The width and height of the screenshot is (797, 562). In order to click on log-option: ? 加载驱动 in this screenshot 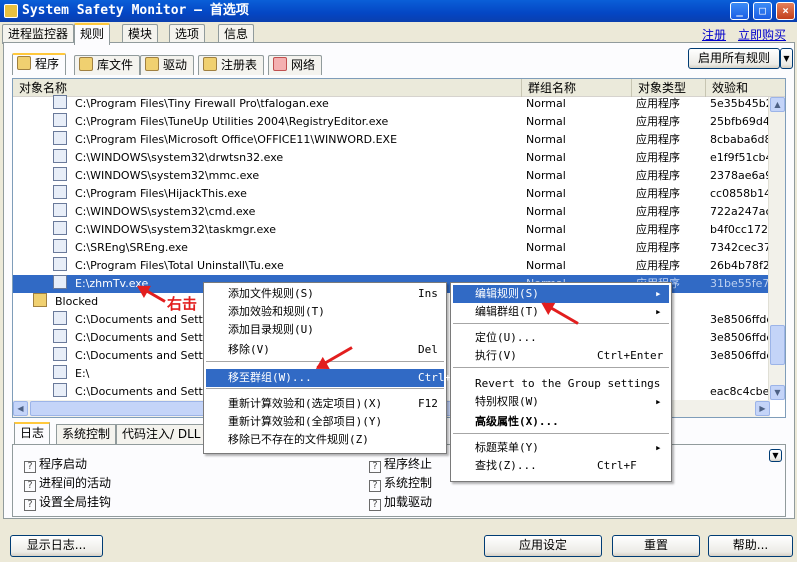, I will do `click(400, 502)`.